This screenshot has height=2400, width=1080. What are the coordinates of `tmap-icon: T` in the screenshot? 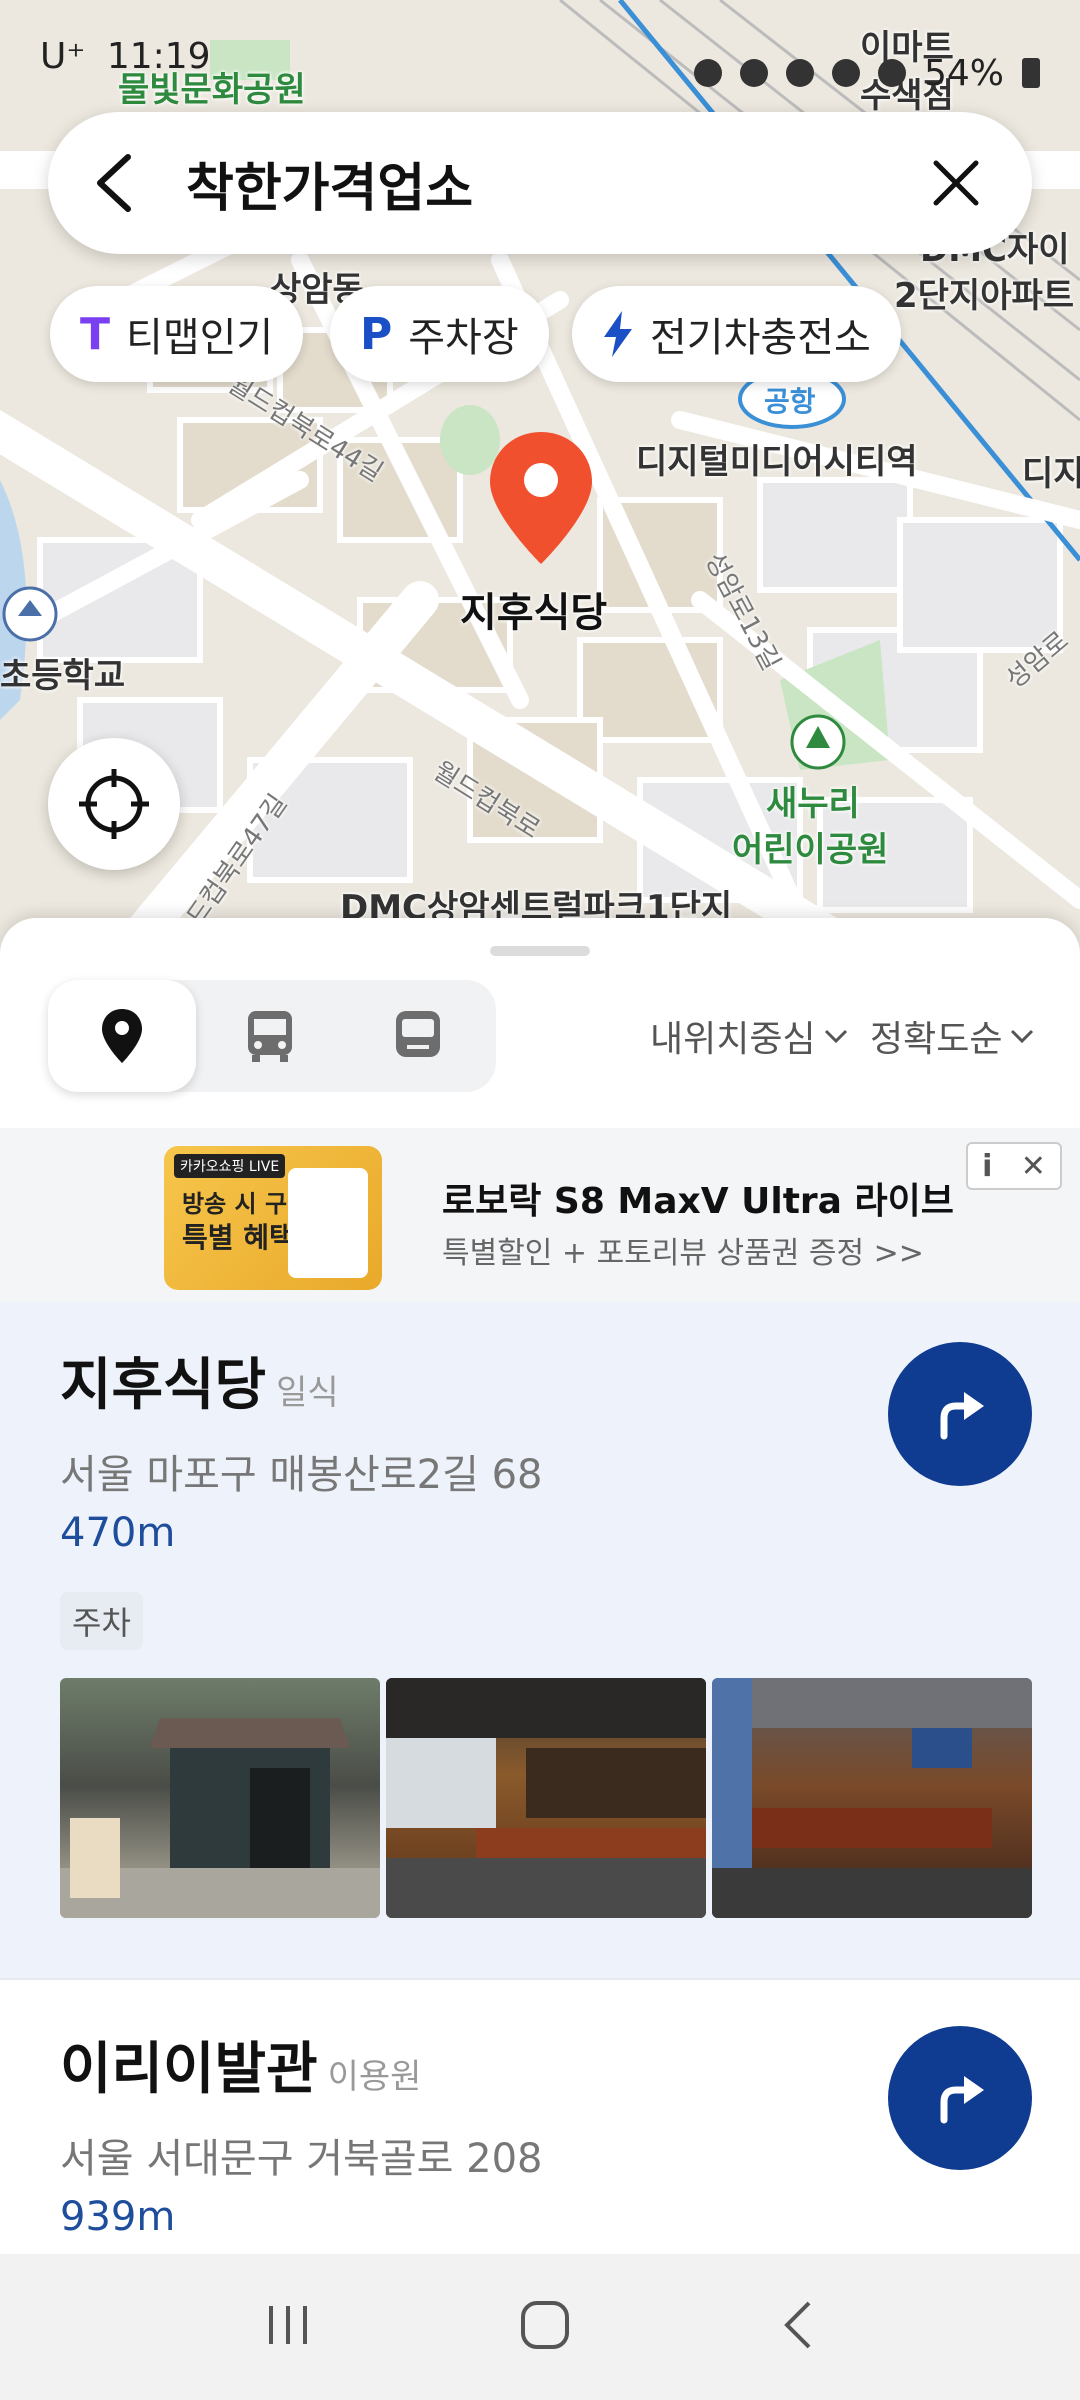 It's located at (95, 334).